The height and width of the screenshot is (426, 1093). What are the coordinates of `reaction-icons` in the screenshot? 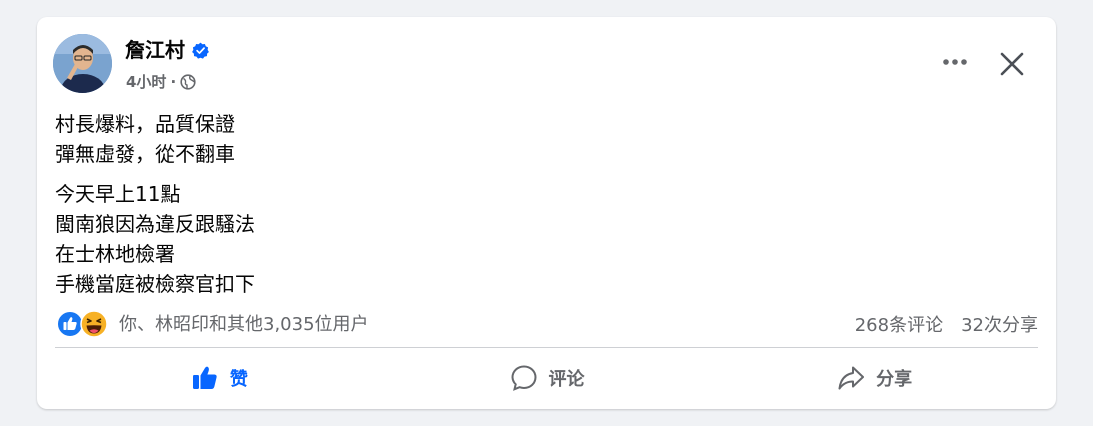 It's located at (85, 323).